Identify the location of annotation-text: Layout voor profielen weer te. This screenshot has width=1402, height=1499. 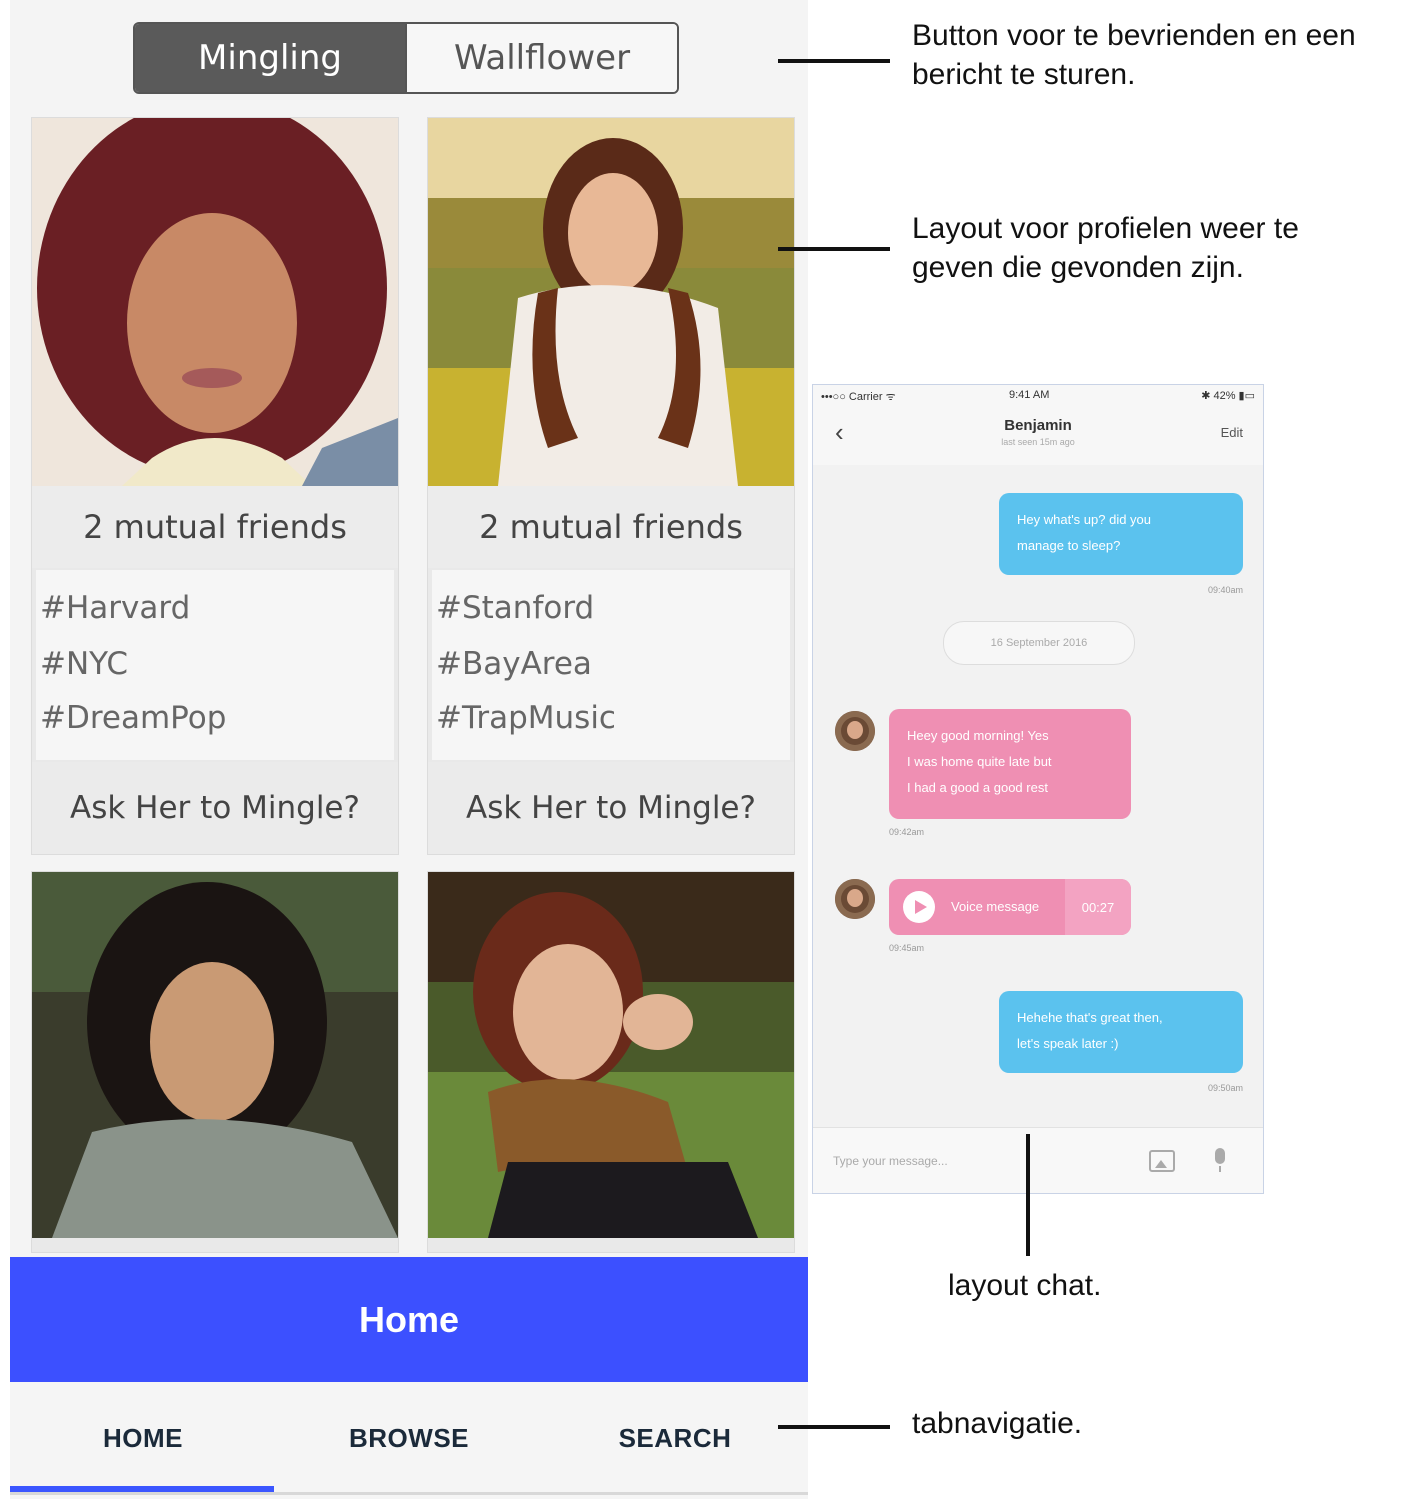
(1105, 228).